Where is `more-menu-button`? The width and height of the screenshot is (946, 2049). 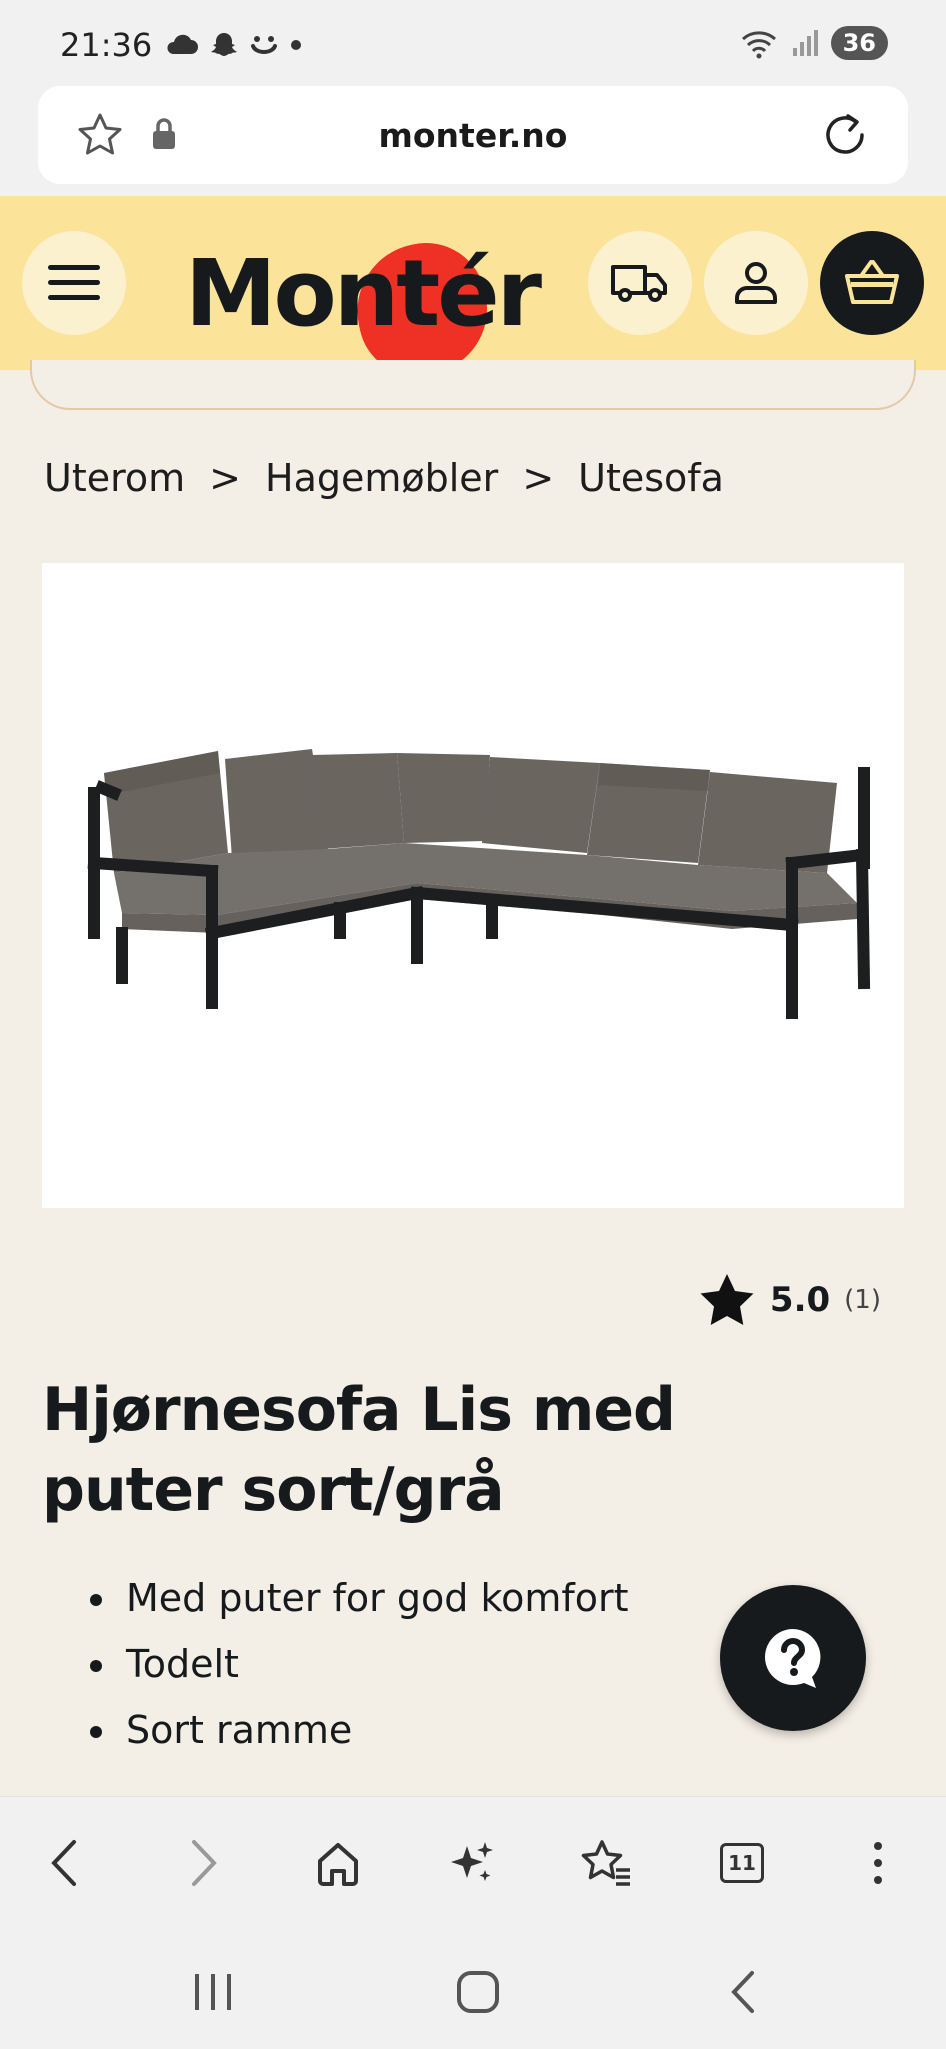
more-menu-button is located at coordinates (878, 1863).